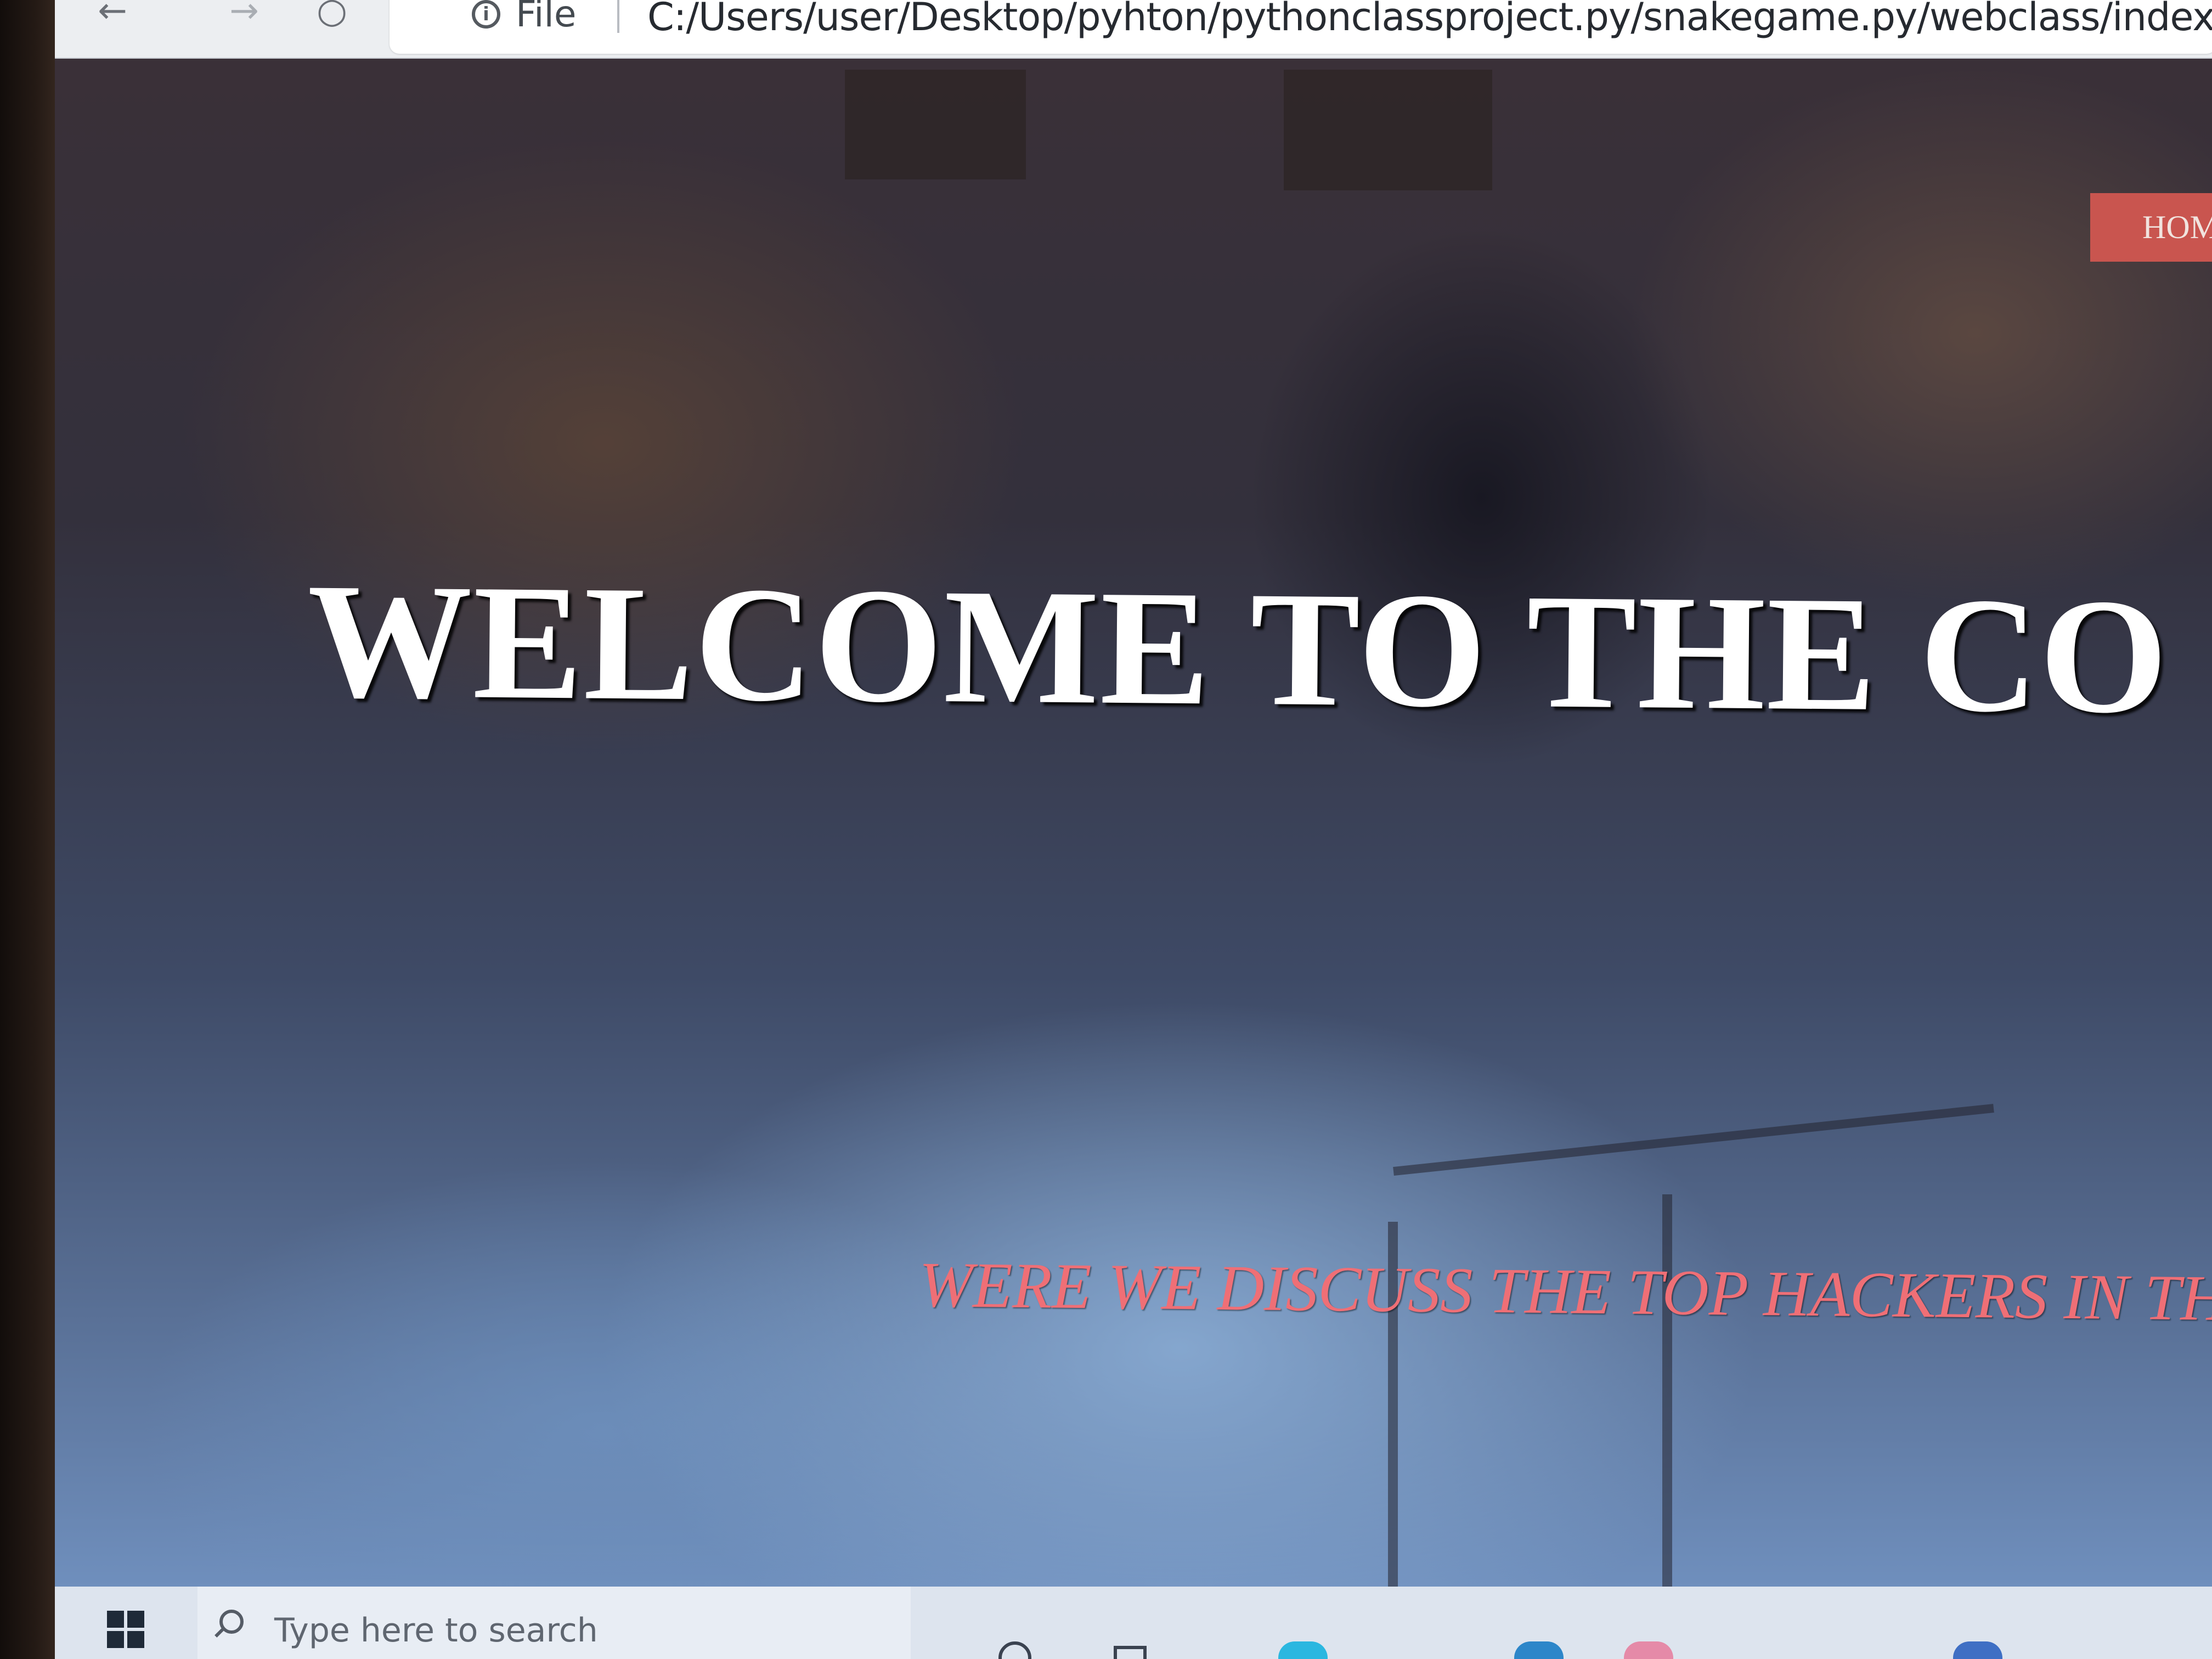 The image size is (2212, 1659). Describe the element at coordinates (232, 1622) in the screenshot. I see `search-icon` at that location.